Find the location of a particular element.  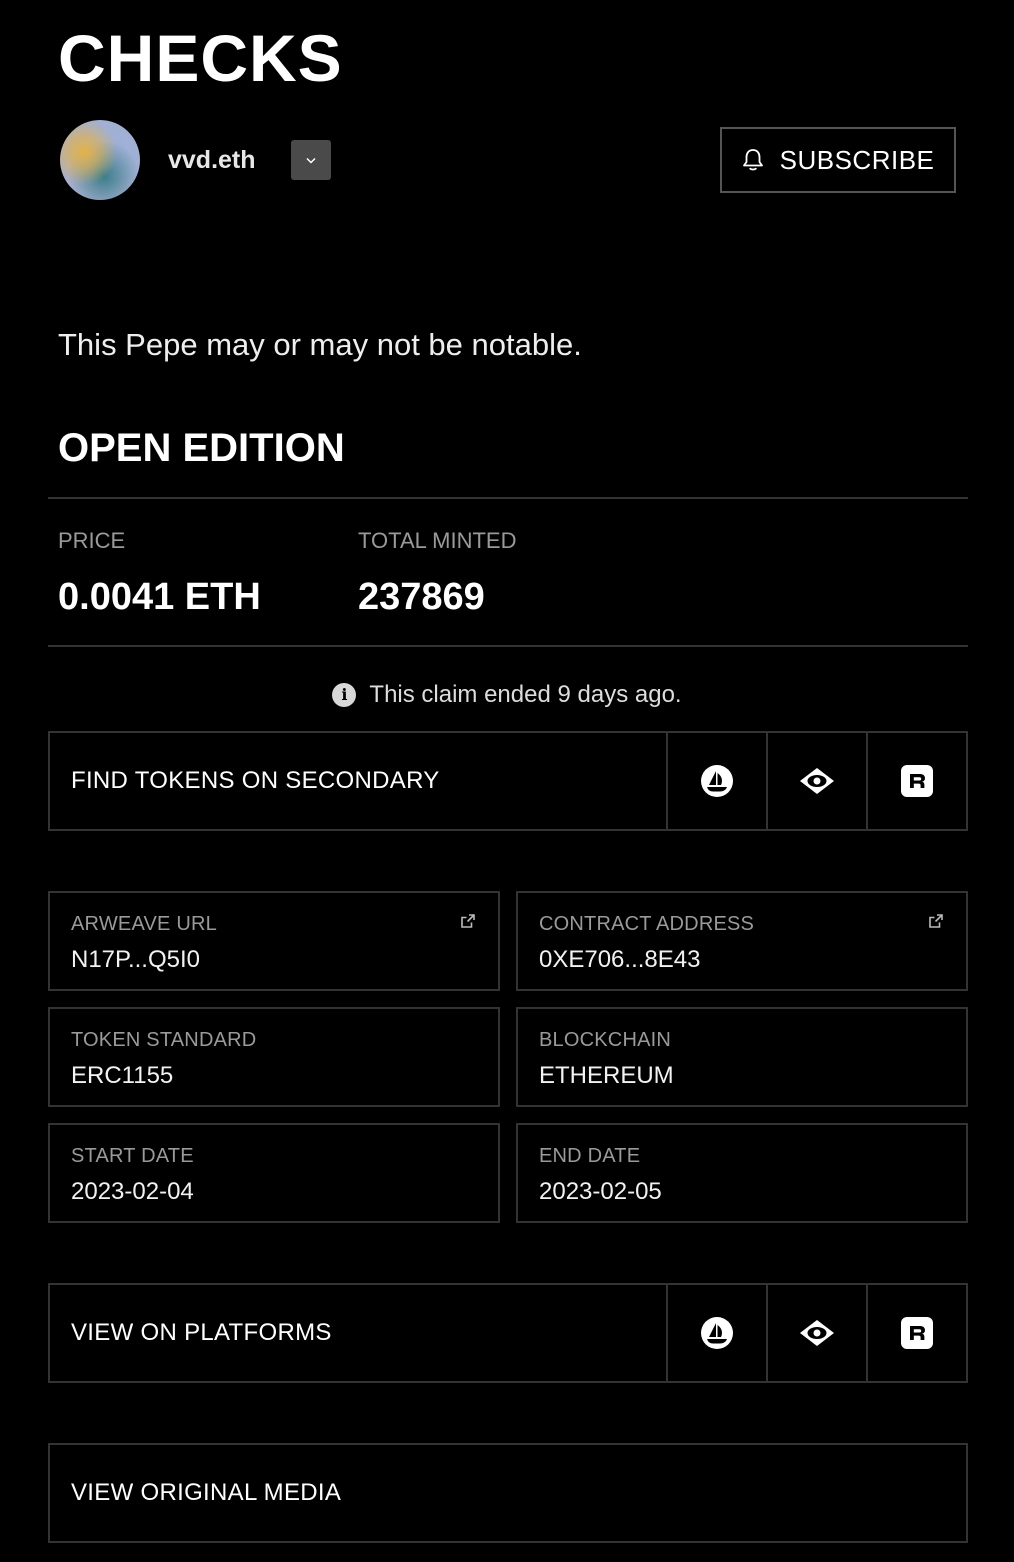

start-date-value: 2023-02-04 is located at coordinates (132, 1191).